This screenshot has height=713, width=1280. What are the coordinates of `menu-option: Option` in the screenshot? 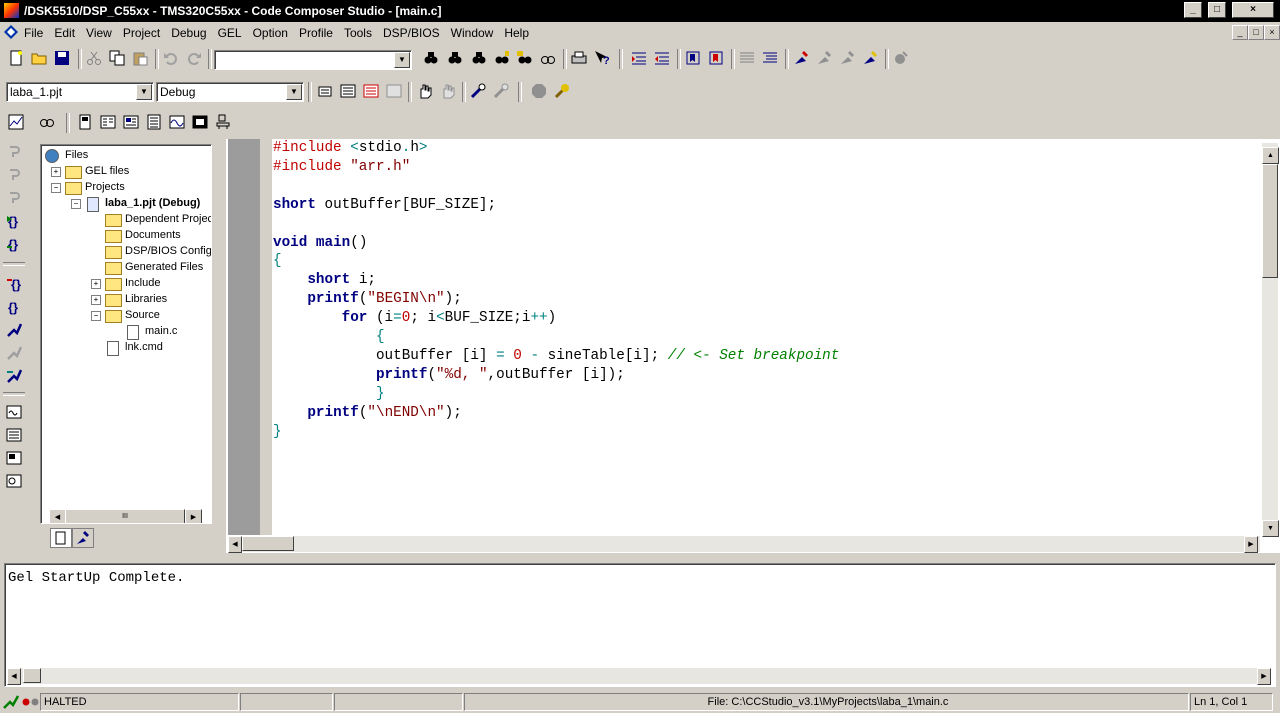 It's located at (270, 33).